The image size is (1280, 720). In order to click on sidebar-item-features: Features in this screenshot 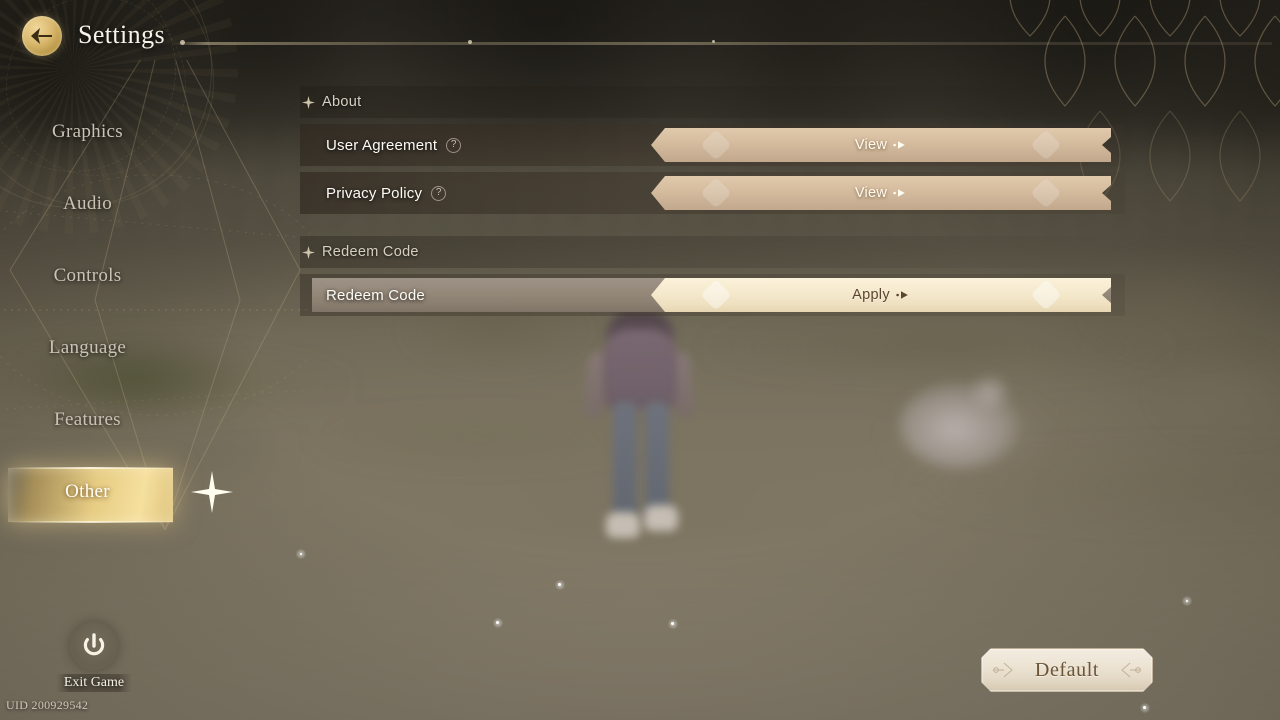, I will do `click(110, 420)`.